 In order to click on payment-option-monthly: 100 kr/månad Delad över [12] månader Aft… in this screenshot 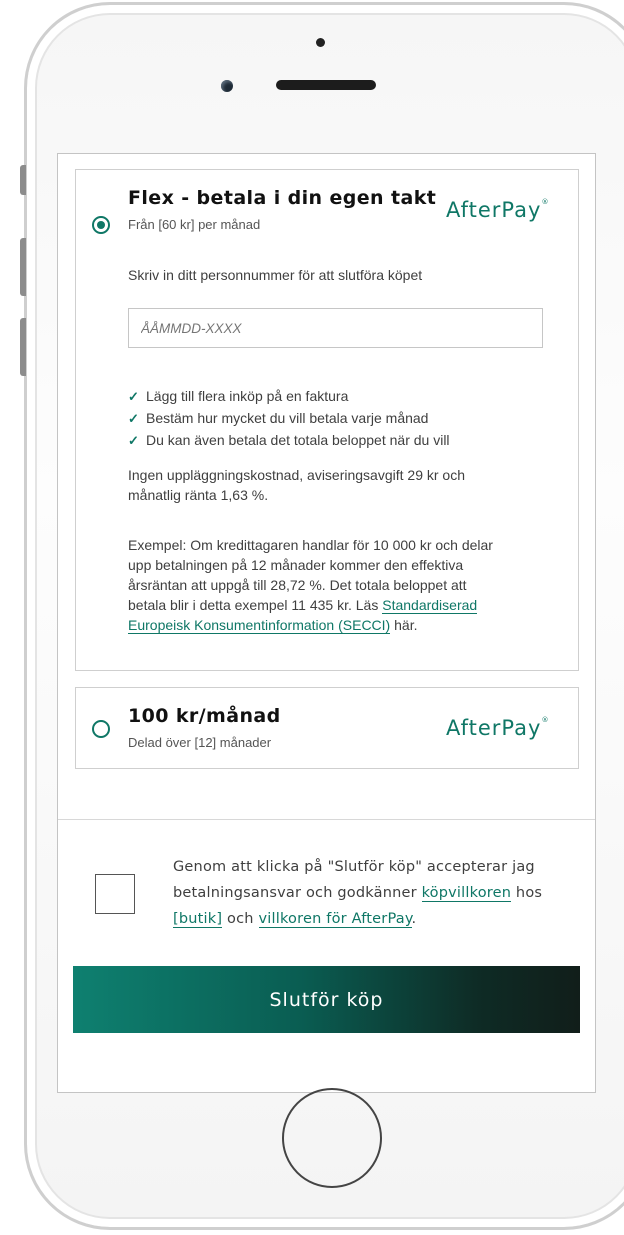, I will do `click(327, 728)`.